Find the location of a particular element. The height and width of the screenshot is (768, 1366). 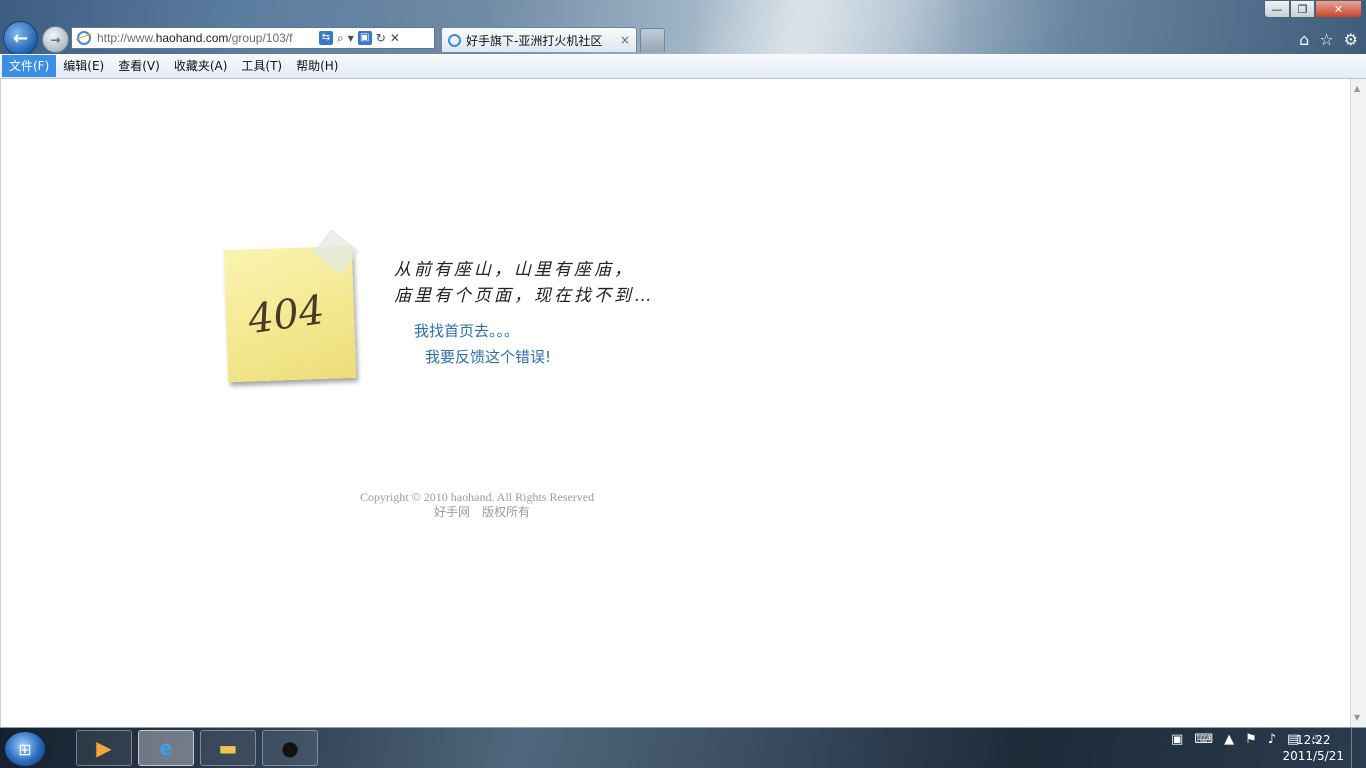

clock-time: 12:22 is located at coordinates (1313, 740).